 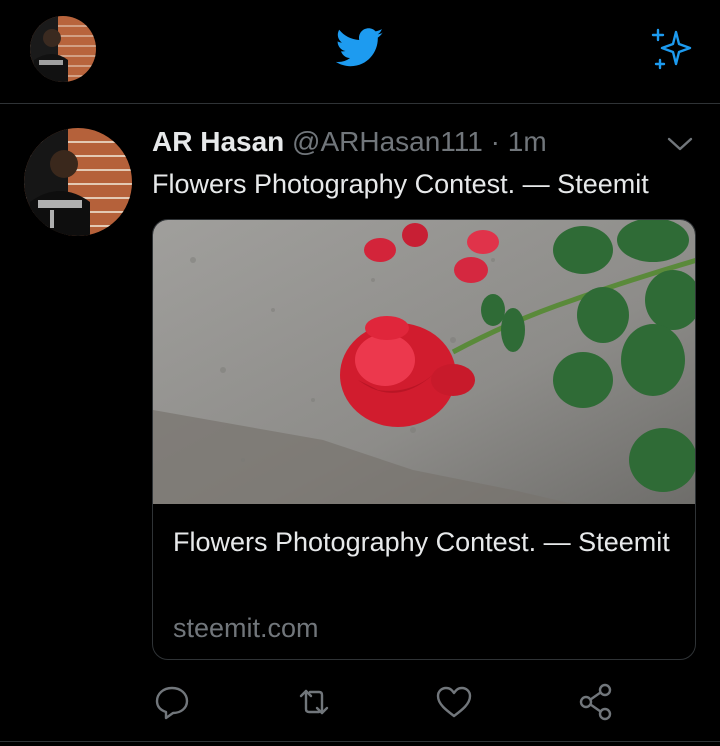 I want to click on share-icon, so click(x=596, y=702).